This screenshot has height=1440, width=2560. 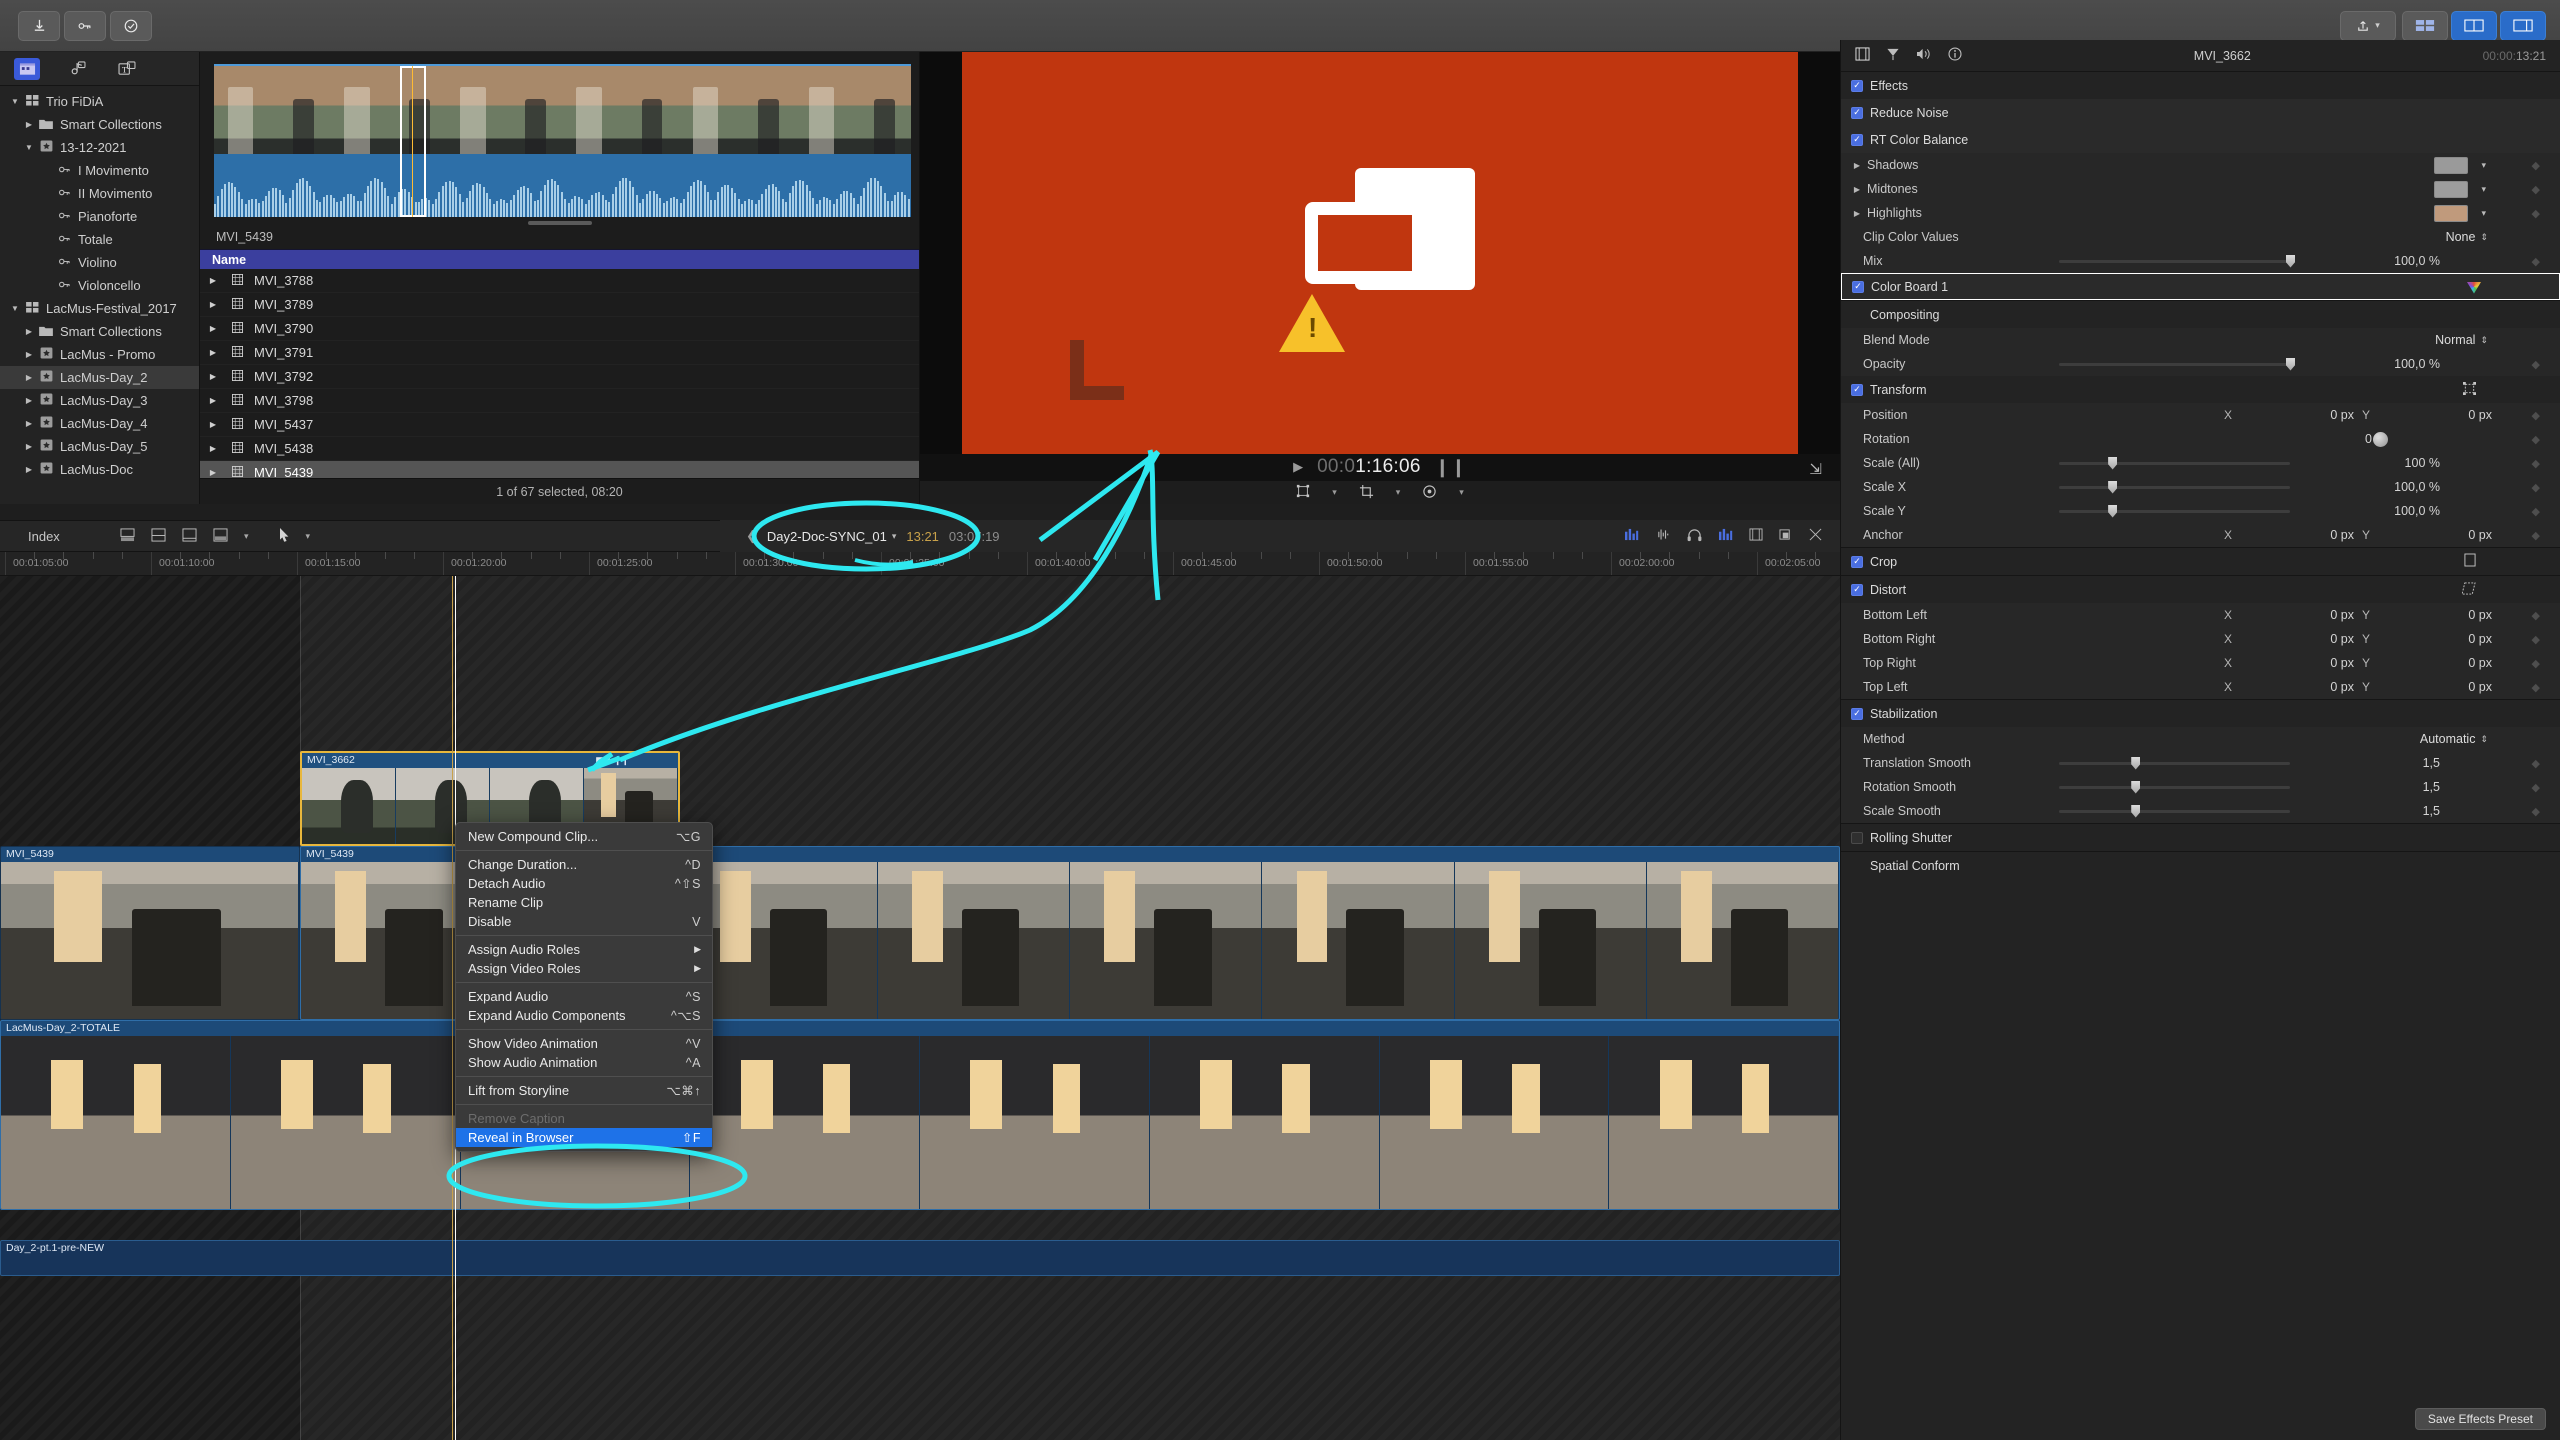 What do you see at coordinates (2200, 589) in the screenshot?
I see `inspector-section-distort: ✓ Distort` at bounding box center [2200, 589].